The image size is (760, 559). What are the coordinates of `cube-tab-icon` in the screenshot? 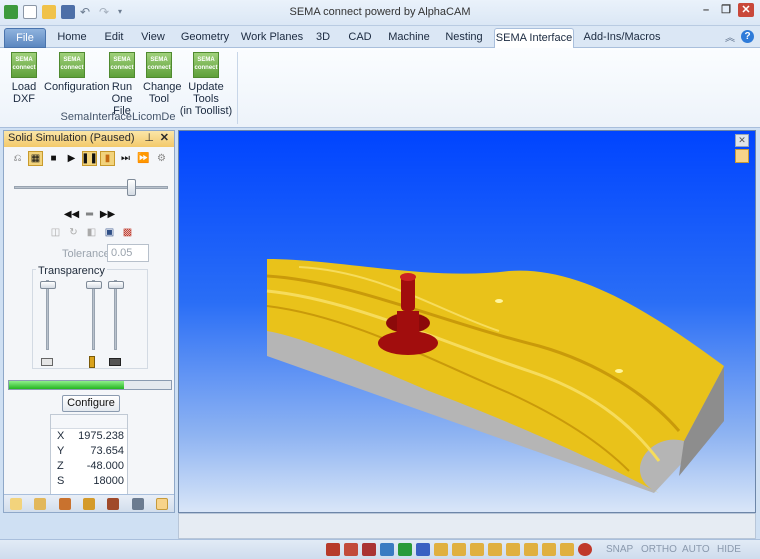 It's located at (40, 503).